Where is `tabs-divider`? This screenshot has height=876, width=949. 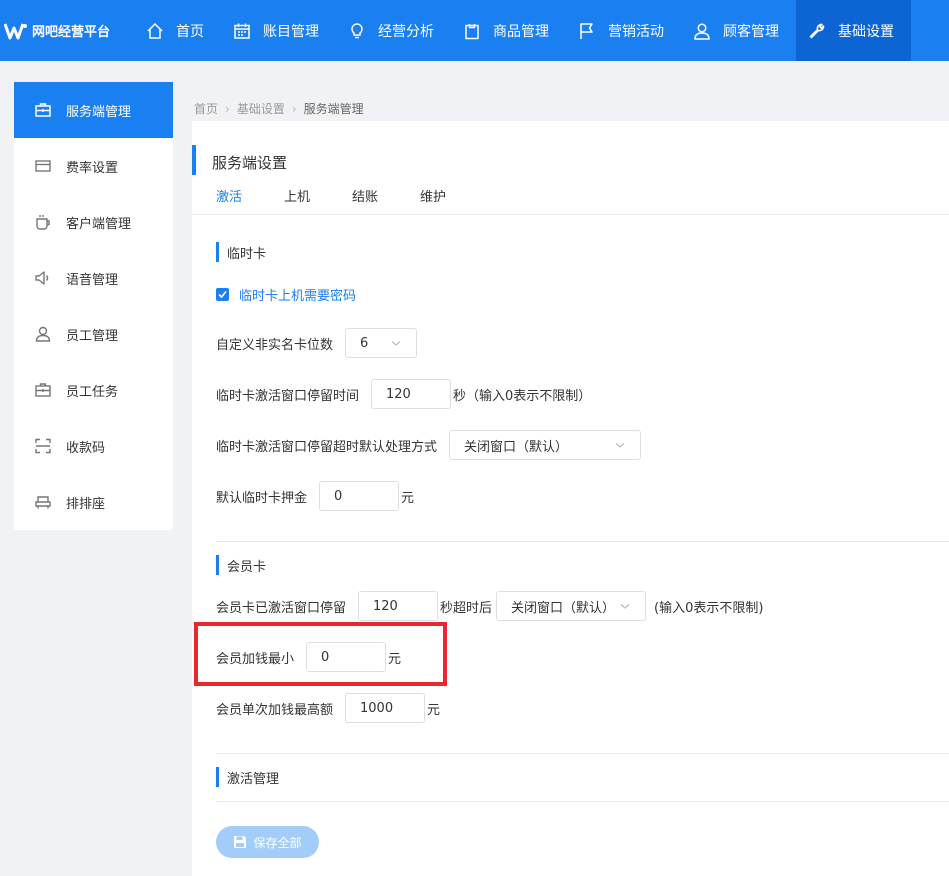 tabs-divider is located at coordinates (570, 214).